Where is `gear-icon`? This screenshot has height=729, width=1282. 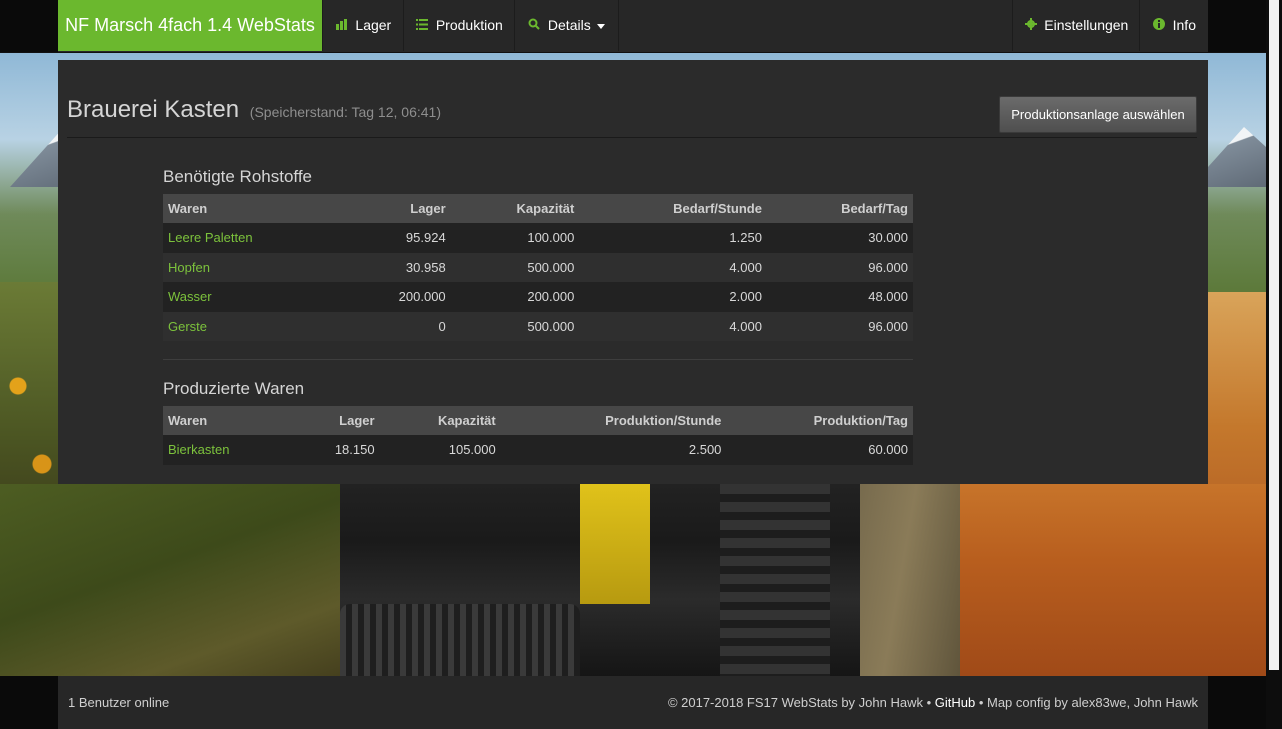
gear-icon is located at coordinates (1032, 25).